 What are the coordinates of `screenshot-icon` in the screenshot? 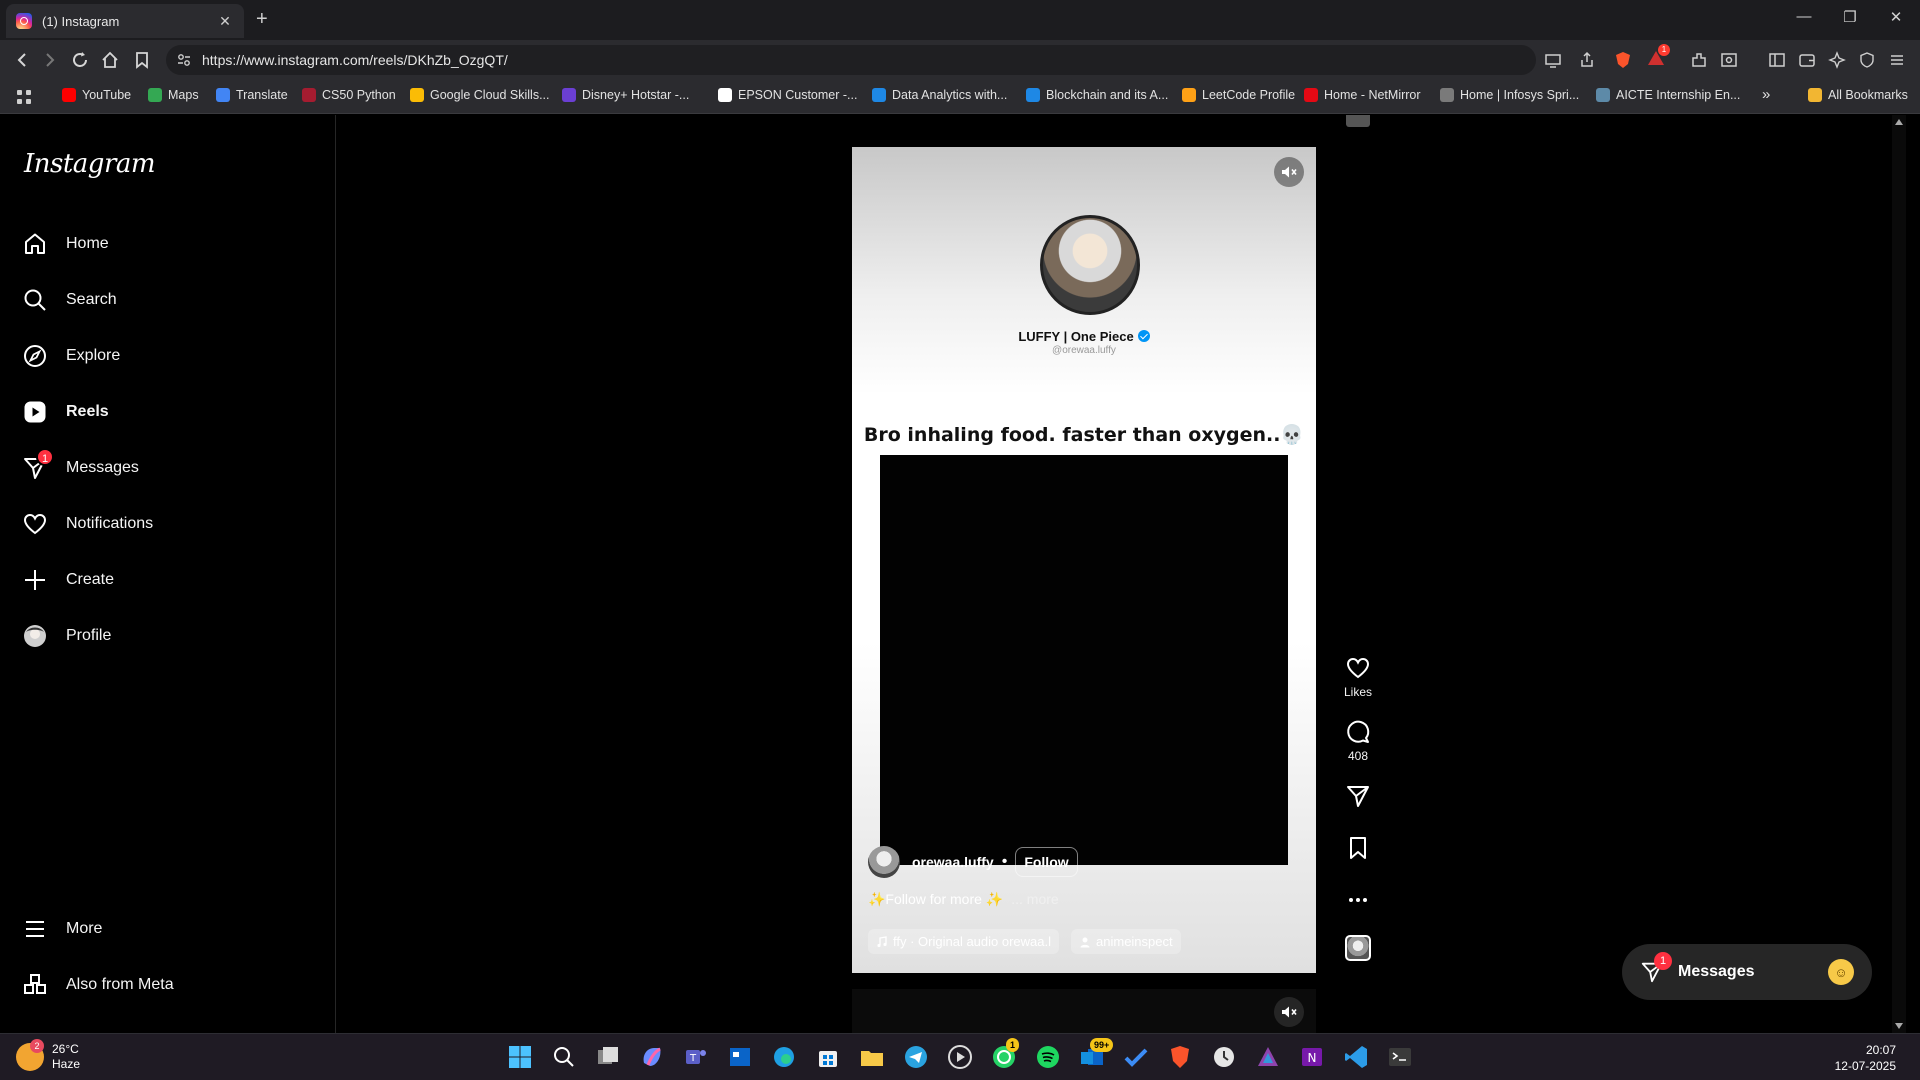 It's located at (1729, 60).